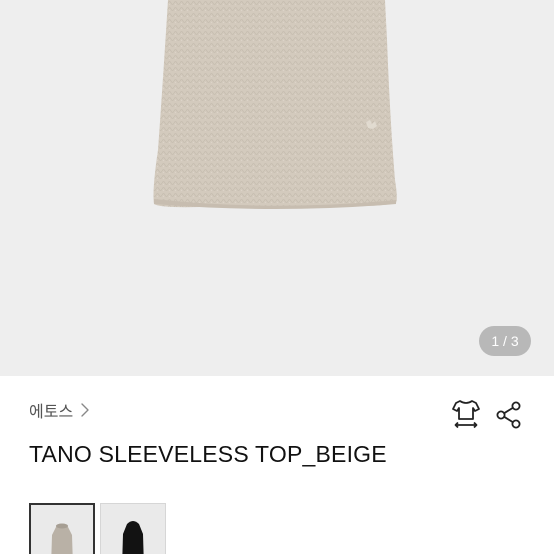  Describe the element at coordinates (85, 410) in the screenshot. I see `chevron-right-icon` at that location.